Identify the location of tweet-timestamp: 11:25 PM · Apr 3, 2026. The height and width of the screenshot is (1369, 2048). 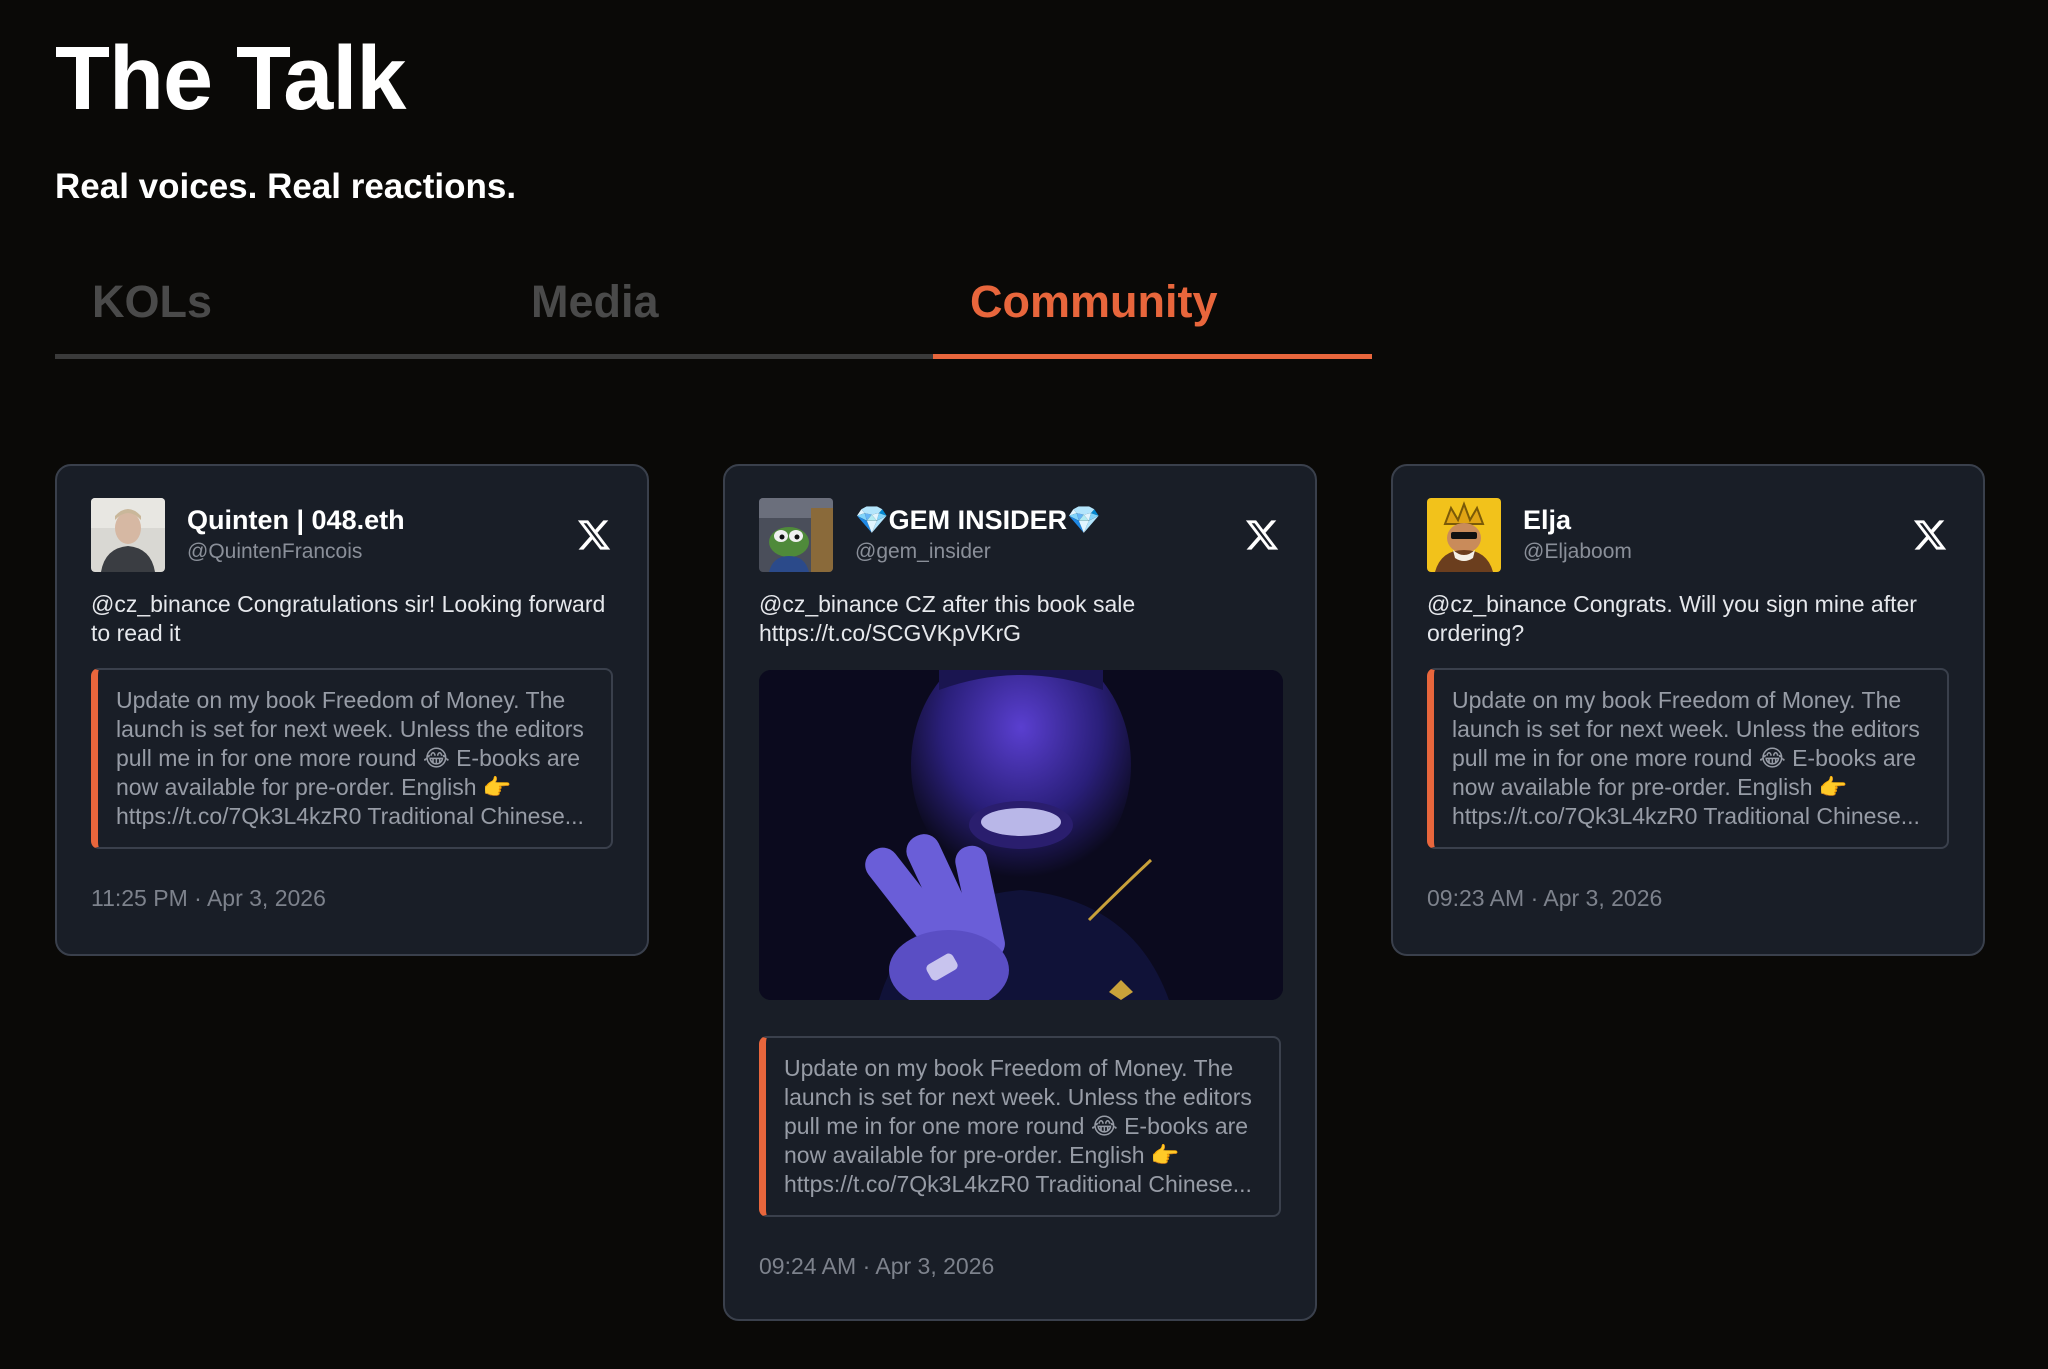
(352, 898).